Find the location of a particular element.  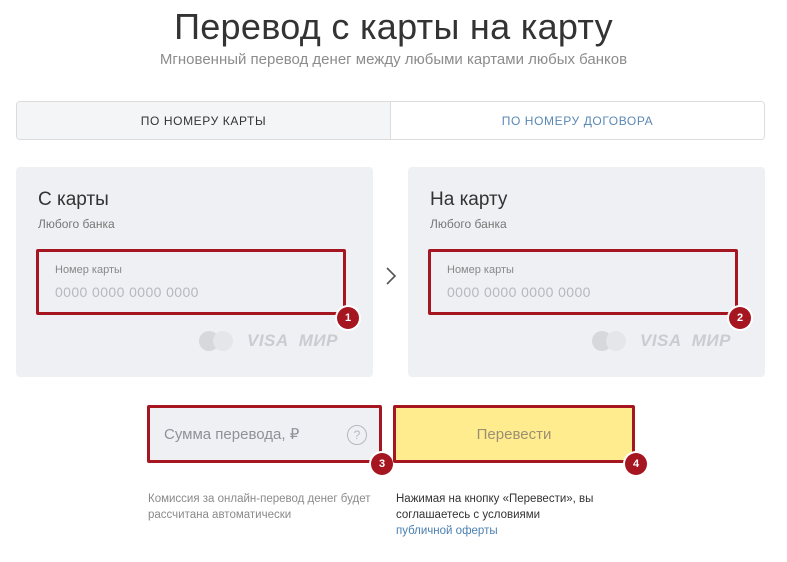

to-card-subtitle: Любого банка is located at coordinates (468, 224).